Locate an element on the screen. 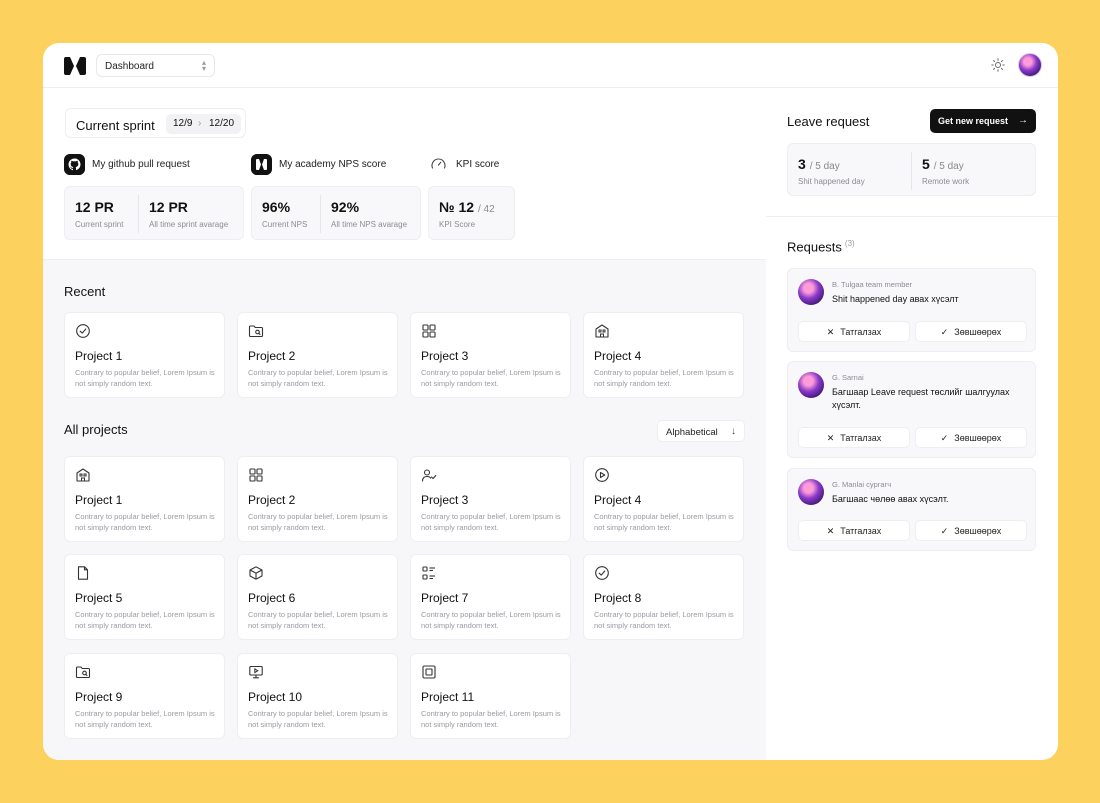 This screenshot has width=1100, height=803. check-icon: ✓ is located at coordinates (944, 332).